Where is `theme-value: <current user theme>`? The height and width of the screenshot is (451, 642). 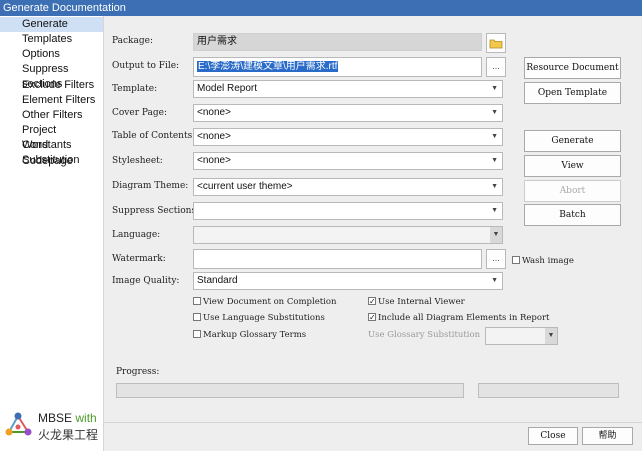 theme-value: <current user theme> is located at coordinates (245, 186).